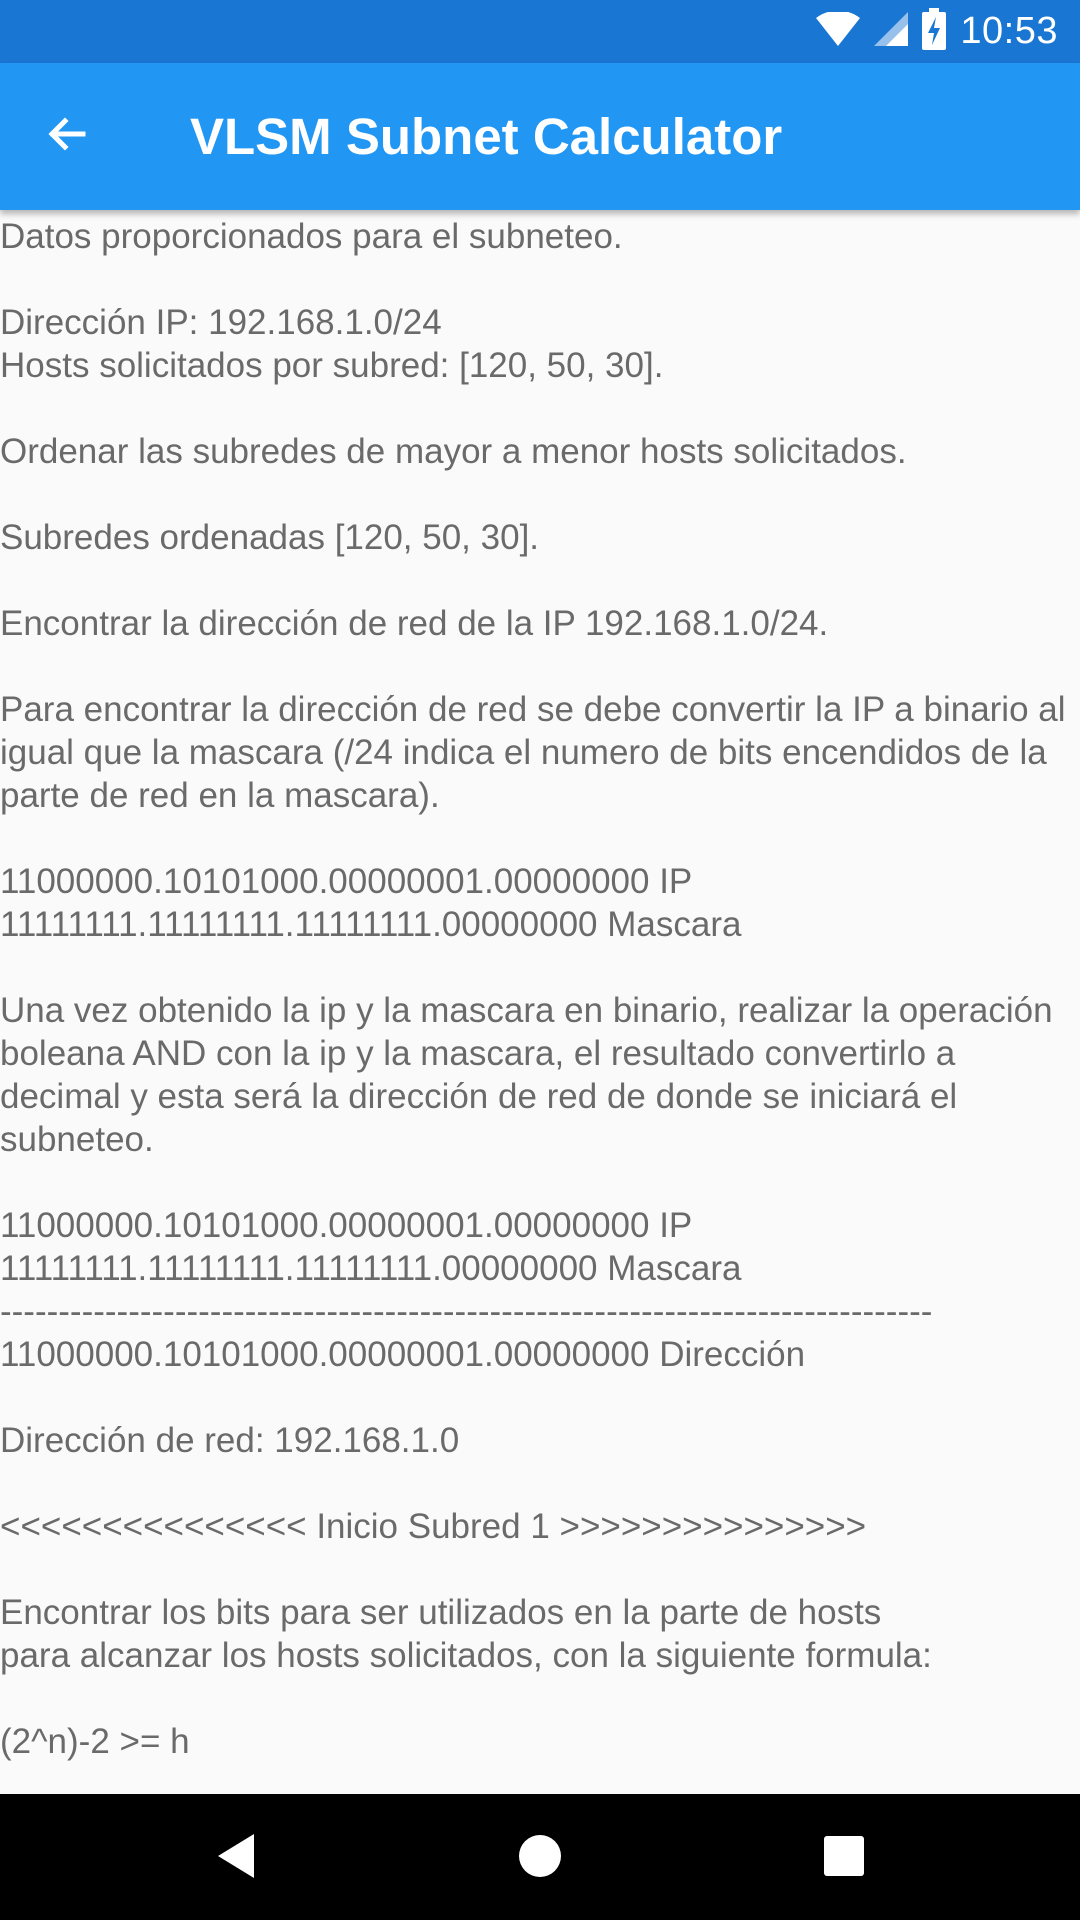  I want to click on navigation-bar, so click(540, 1857).